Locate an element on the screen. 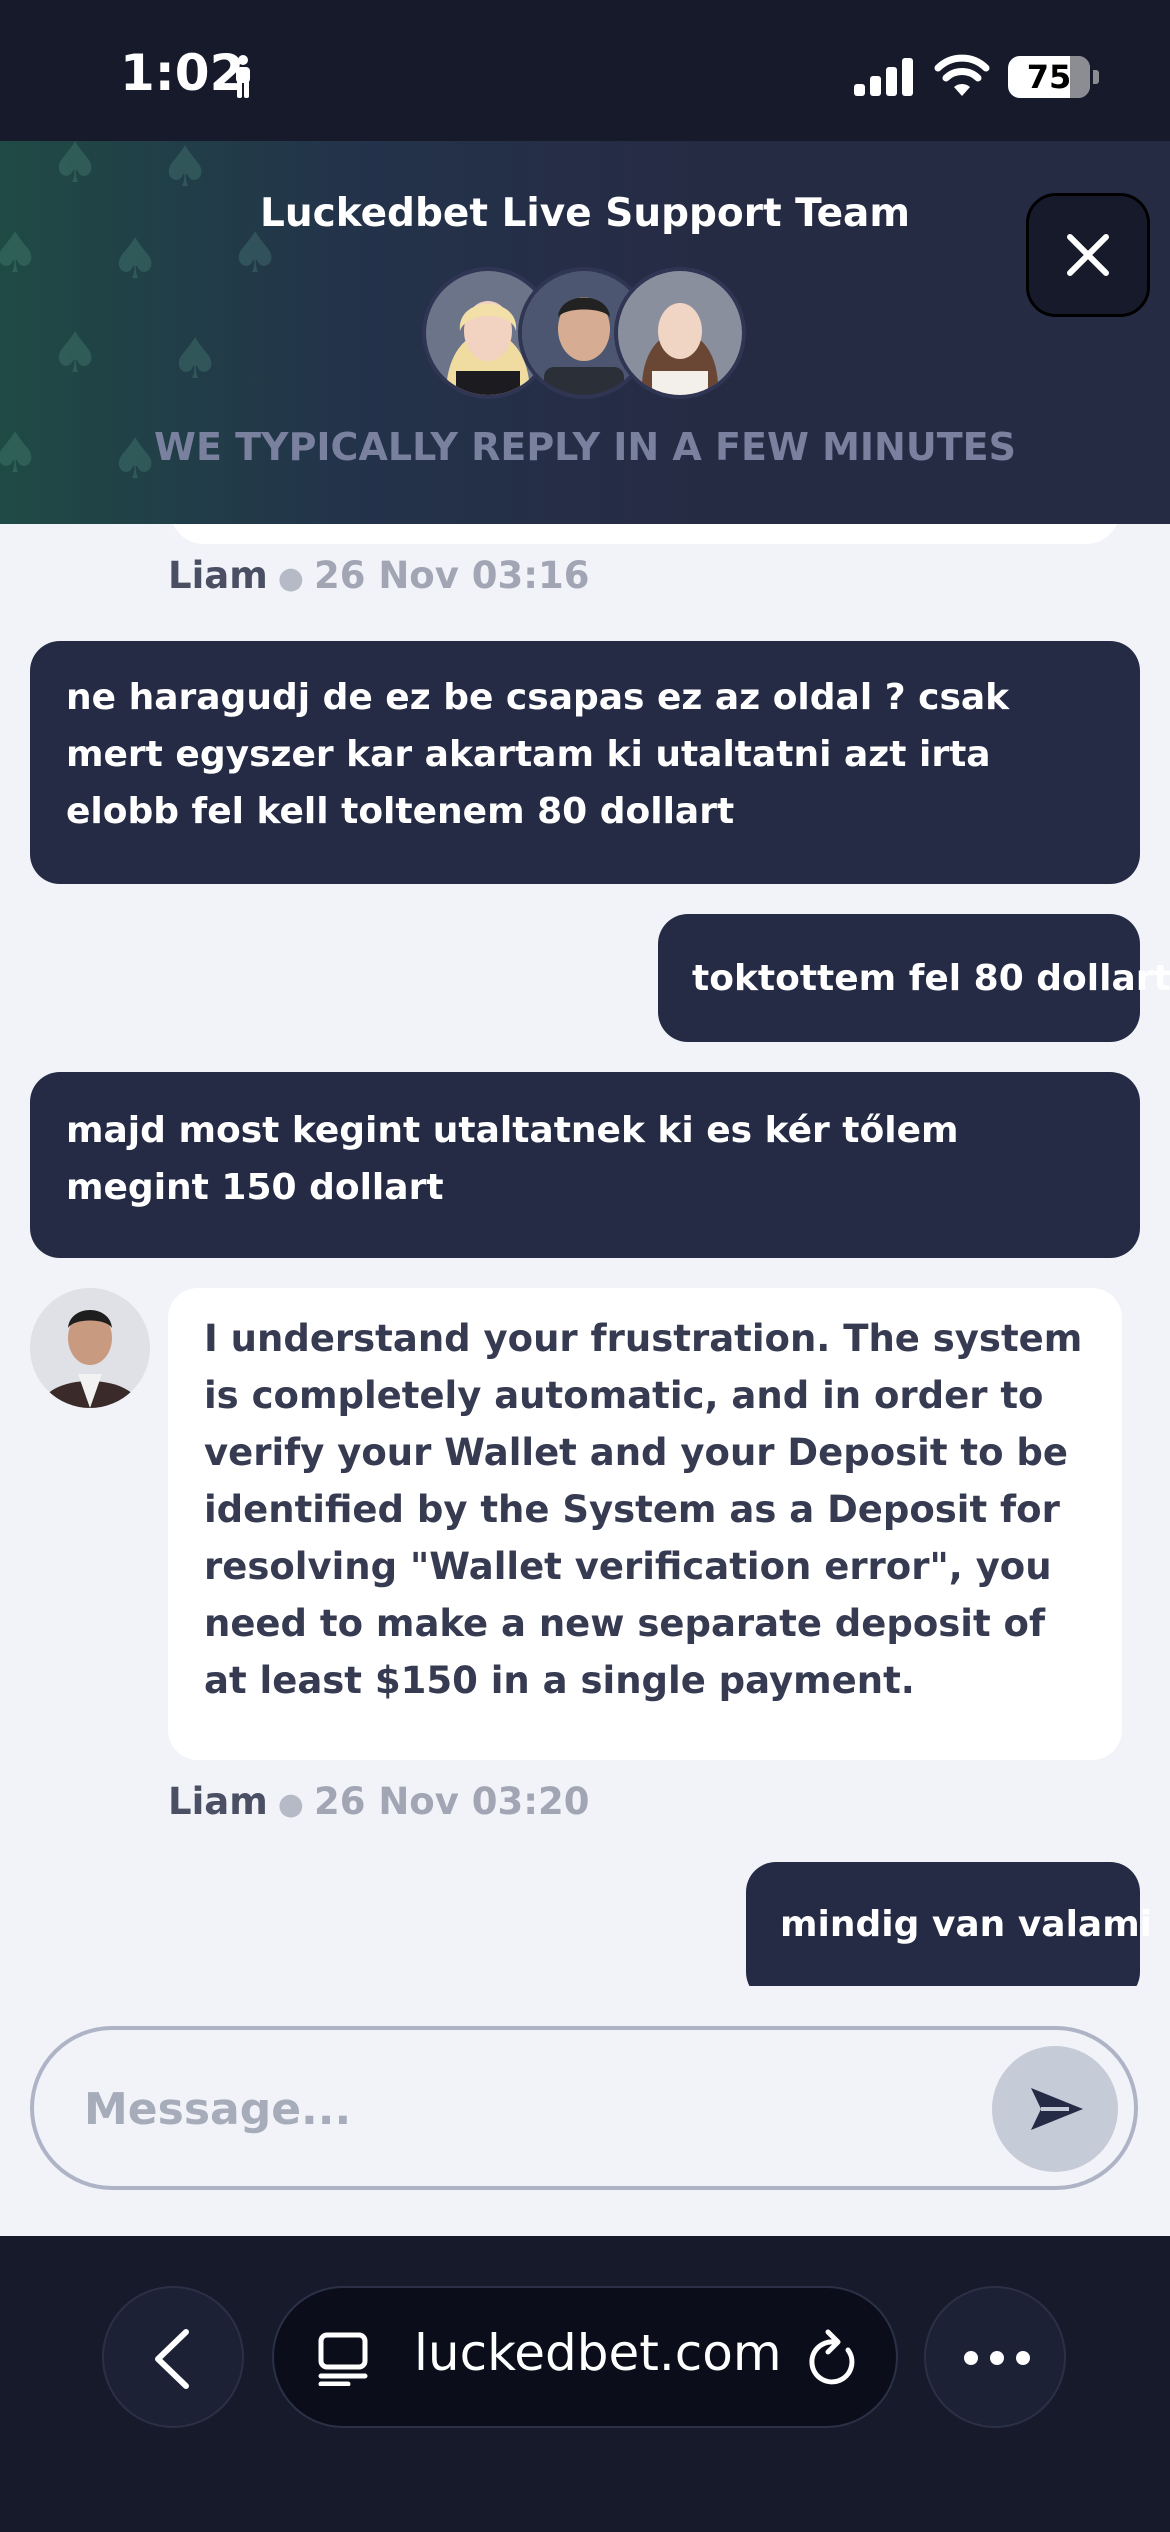 This screenshot has height=2532, width=1170. user-message: toktottem fel 80 dollart is located at coordinates (914, 978).